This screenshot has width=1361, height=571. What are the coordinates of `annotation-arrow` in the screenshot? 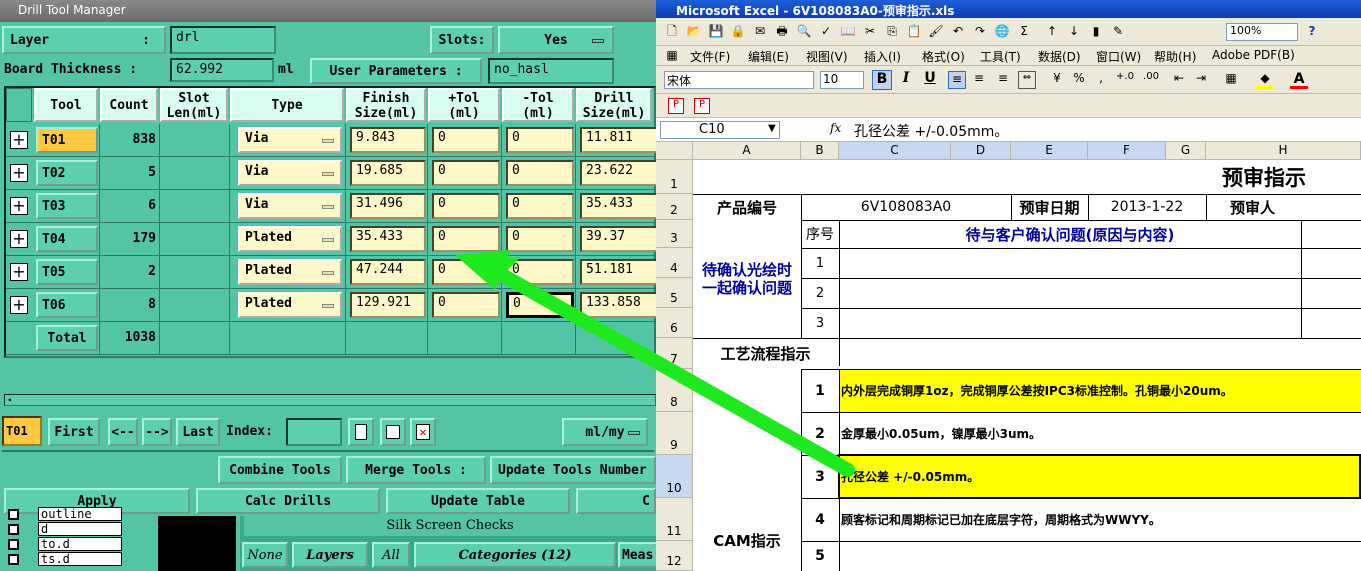 It's located at (655, 363).